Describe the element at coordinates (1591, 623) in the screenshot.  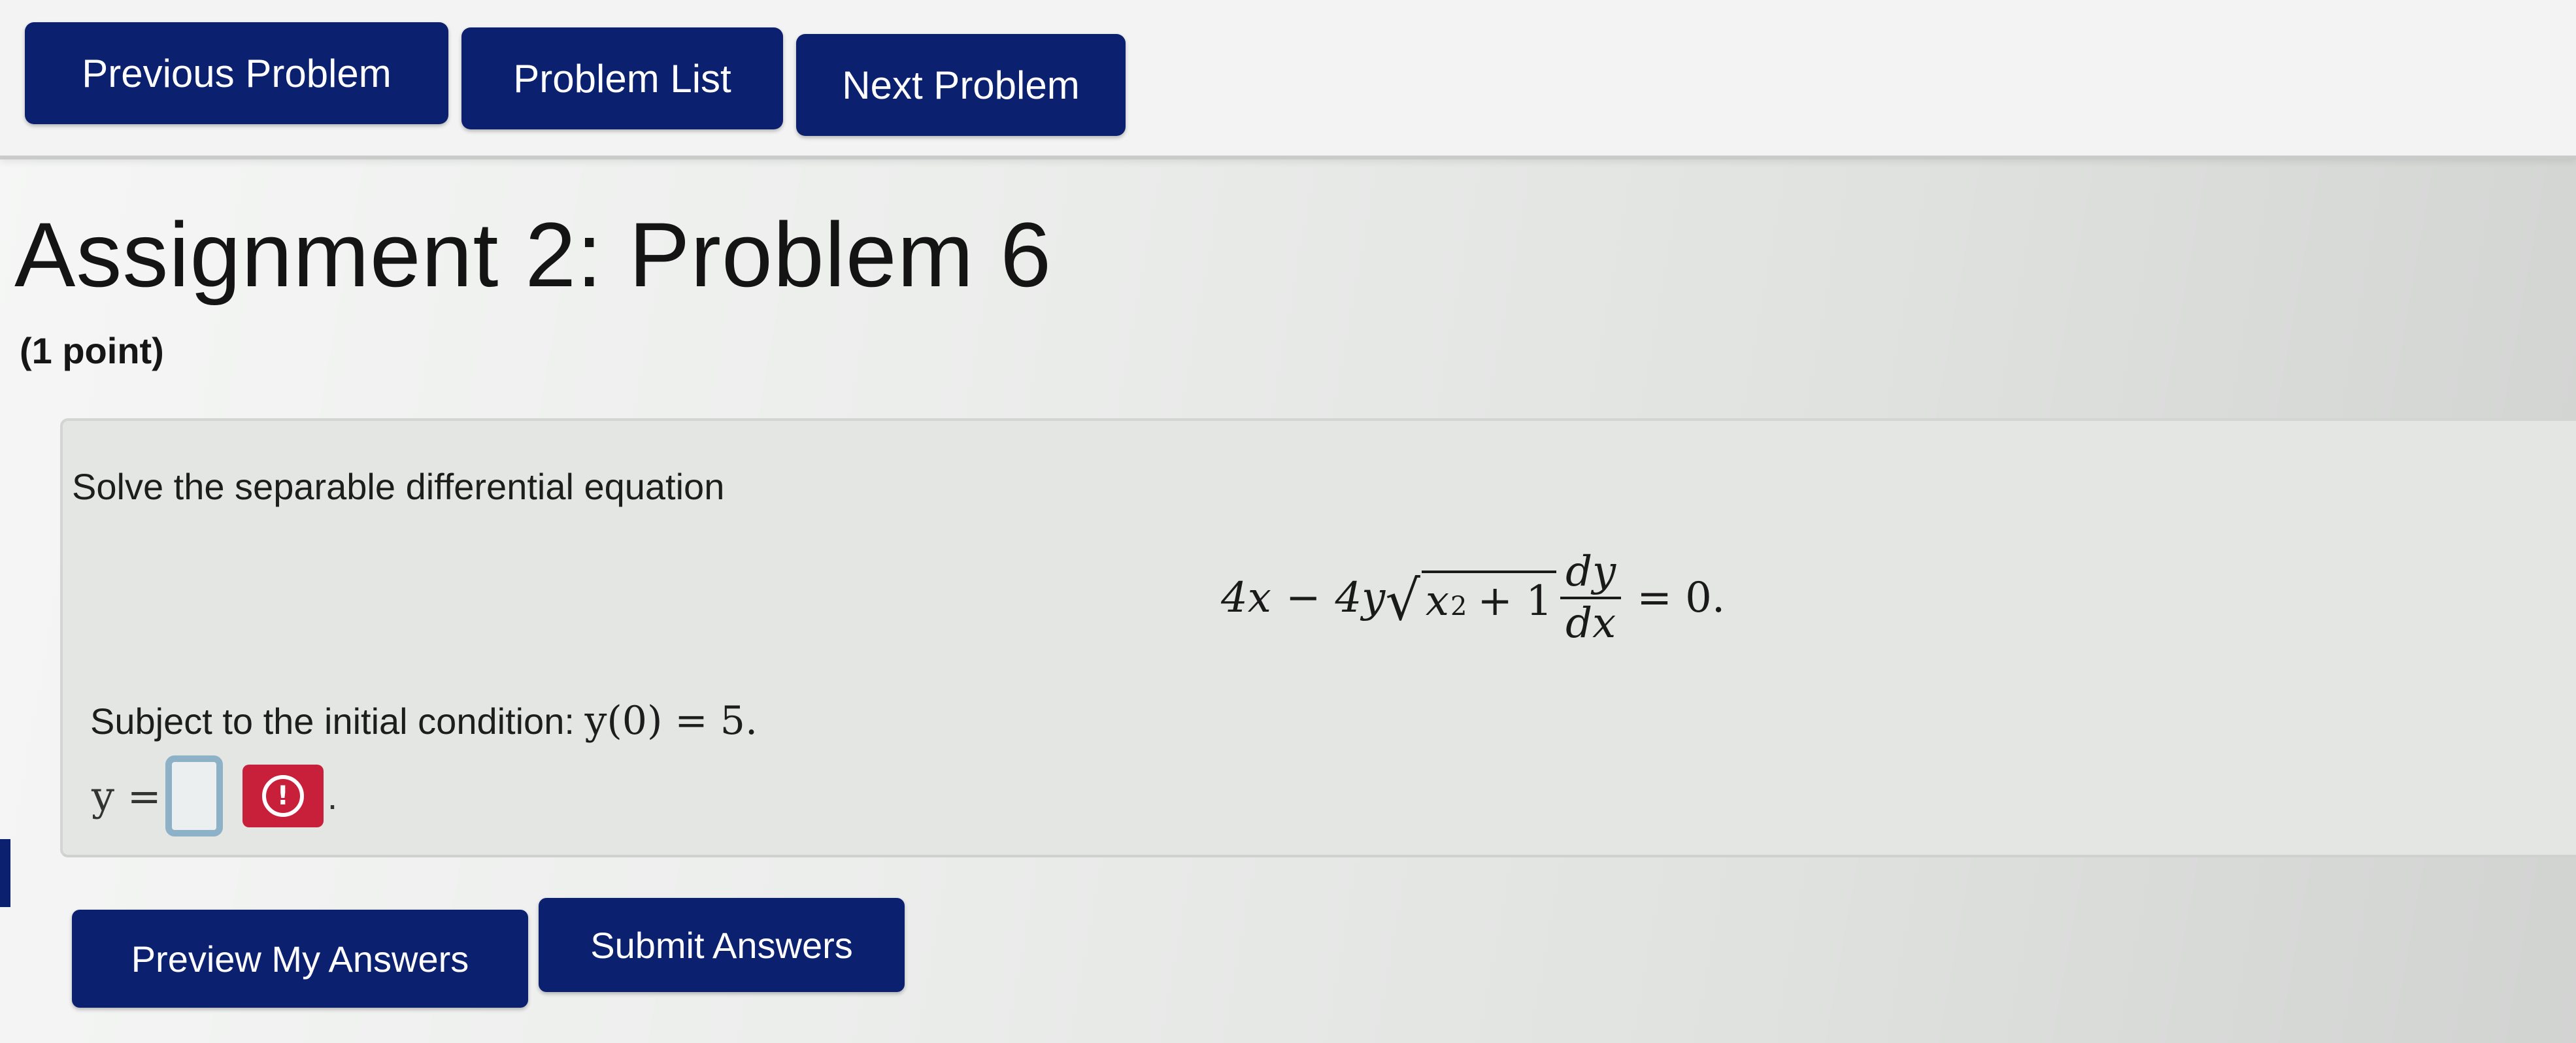
I see `derivative-denominator: dx` at that location.